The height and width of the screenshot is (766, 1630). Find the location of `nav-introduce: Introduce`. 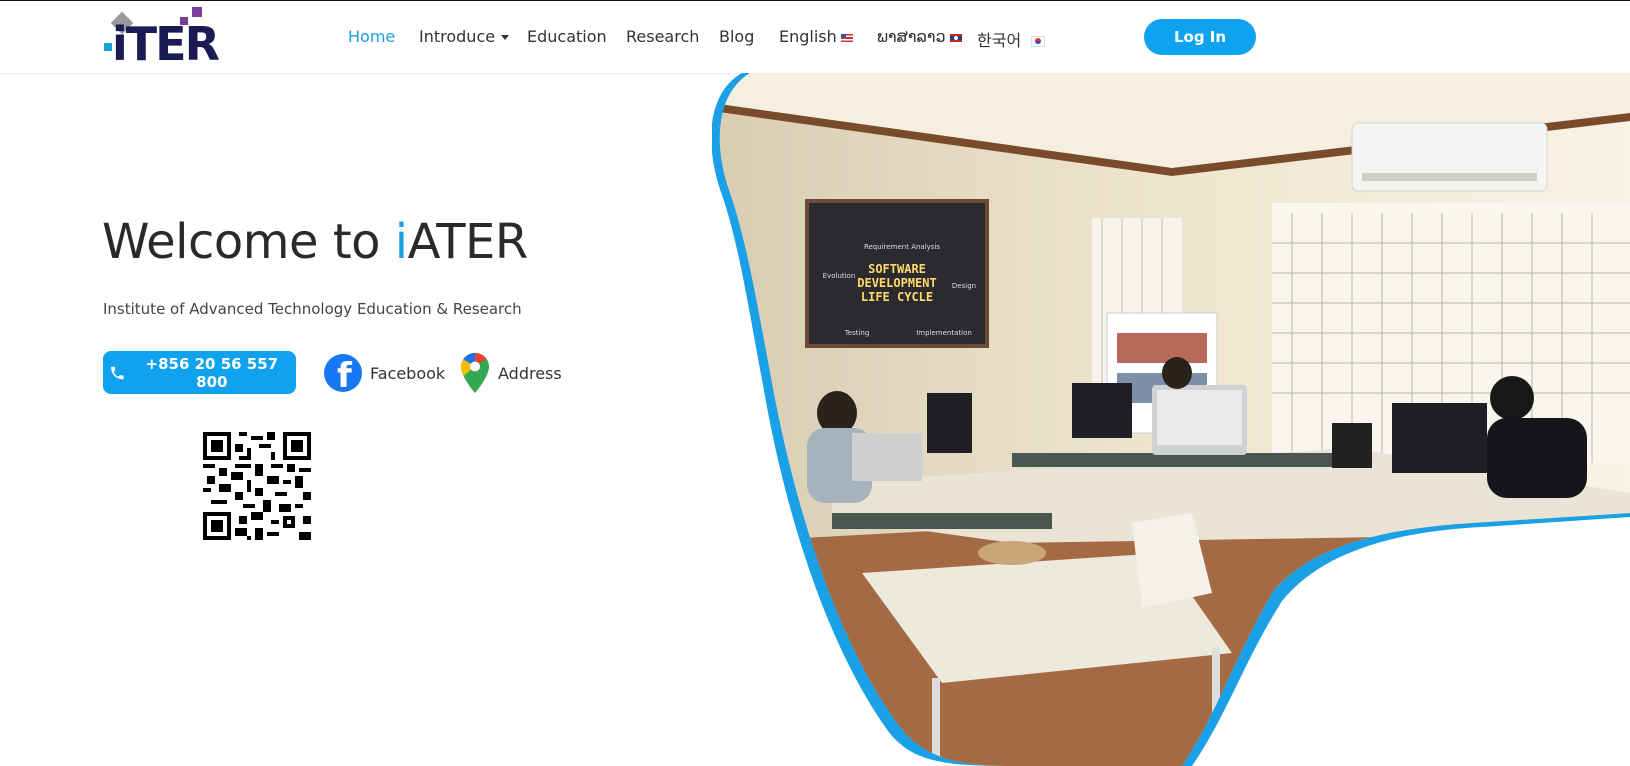

nav-introduce: Introduce is located at coordinates (464, 36).